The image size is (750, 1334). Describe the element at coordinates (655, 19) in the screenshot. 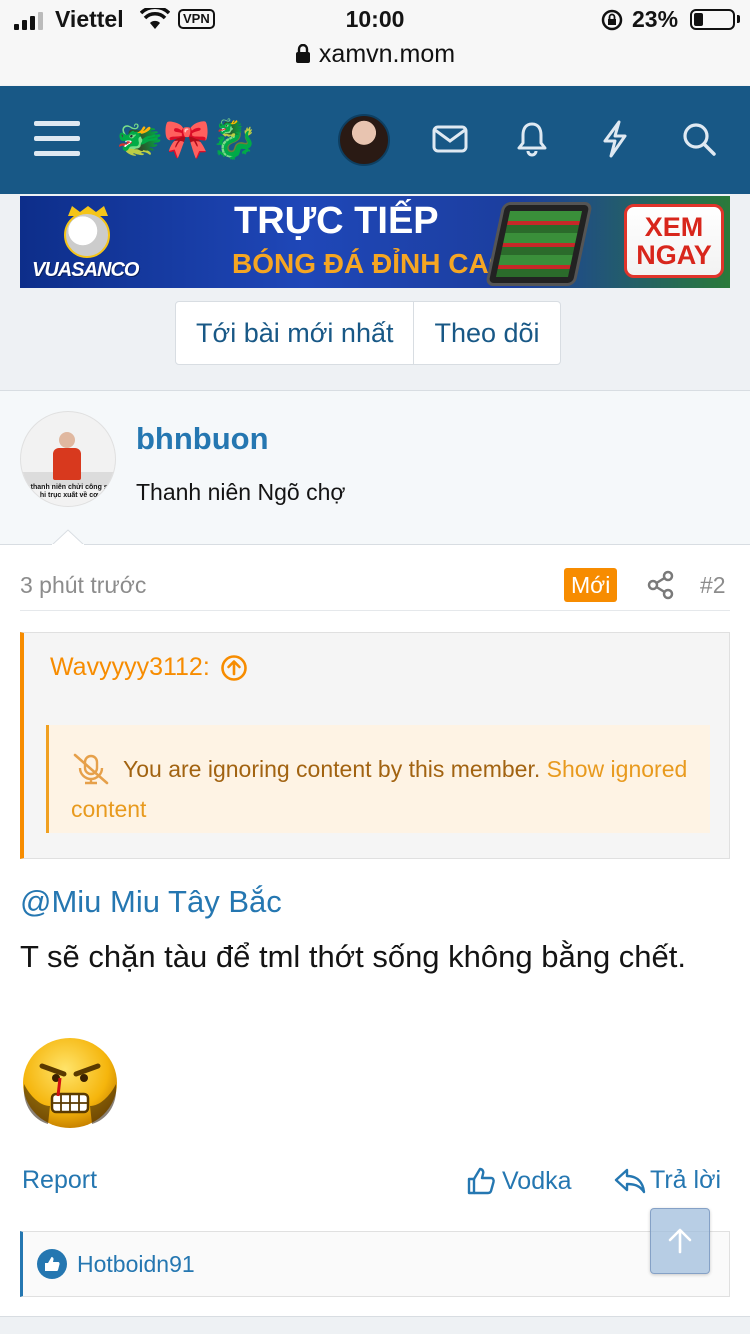

I see `battery-percent: 23%` at that location.